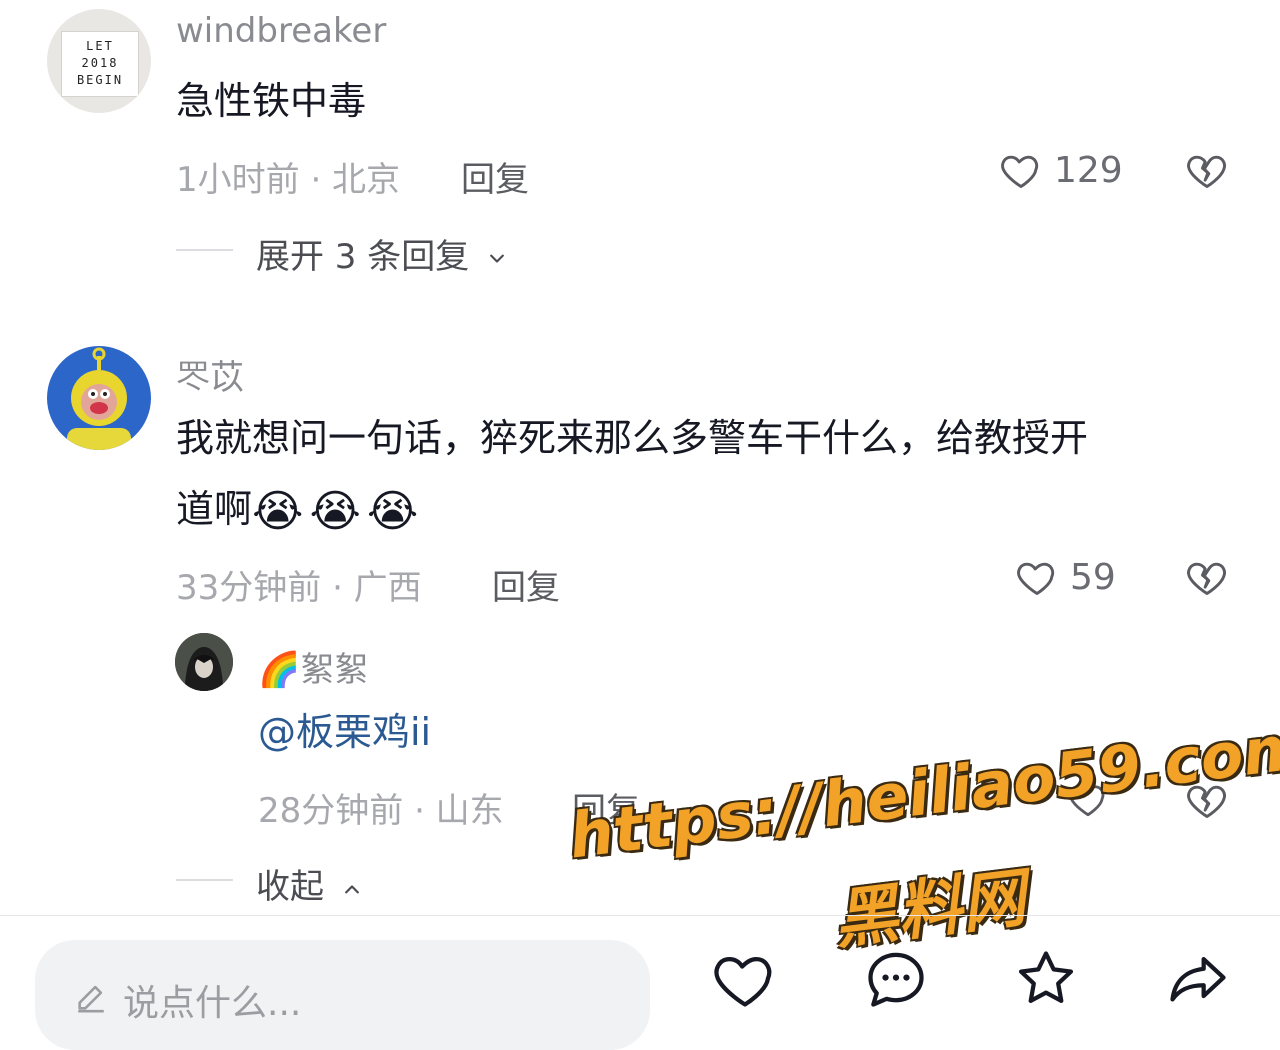  What do you see at coordinates (381, 811) in the screenshot?
I see `reply-meta: 28分钟前 · 山东` at bounding box center [381, 811].